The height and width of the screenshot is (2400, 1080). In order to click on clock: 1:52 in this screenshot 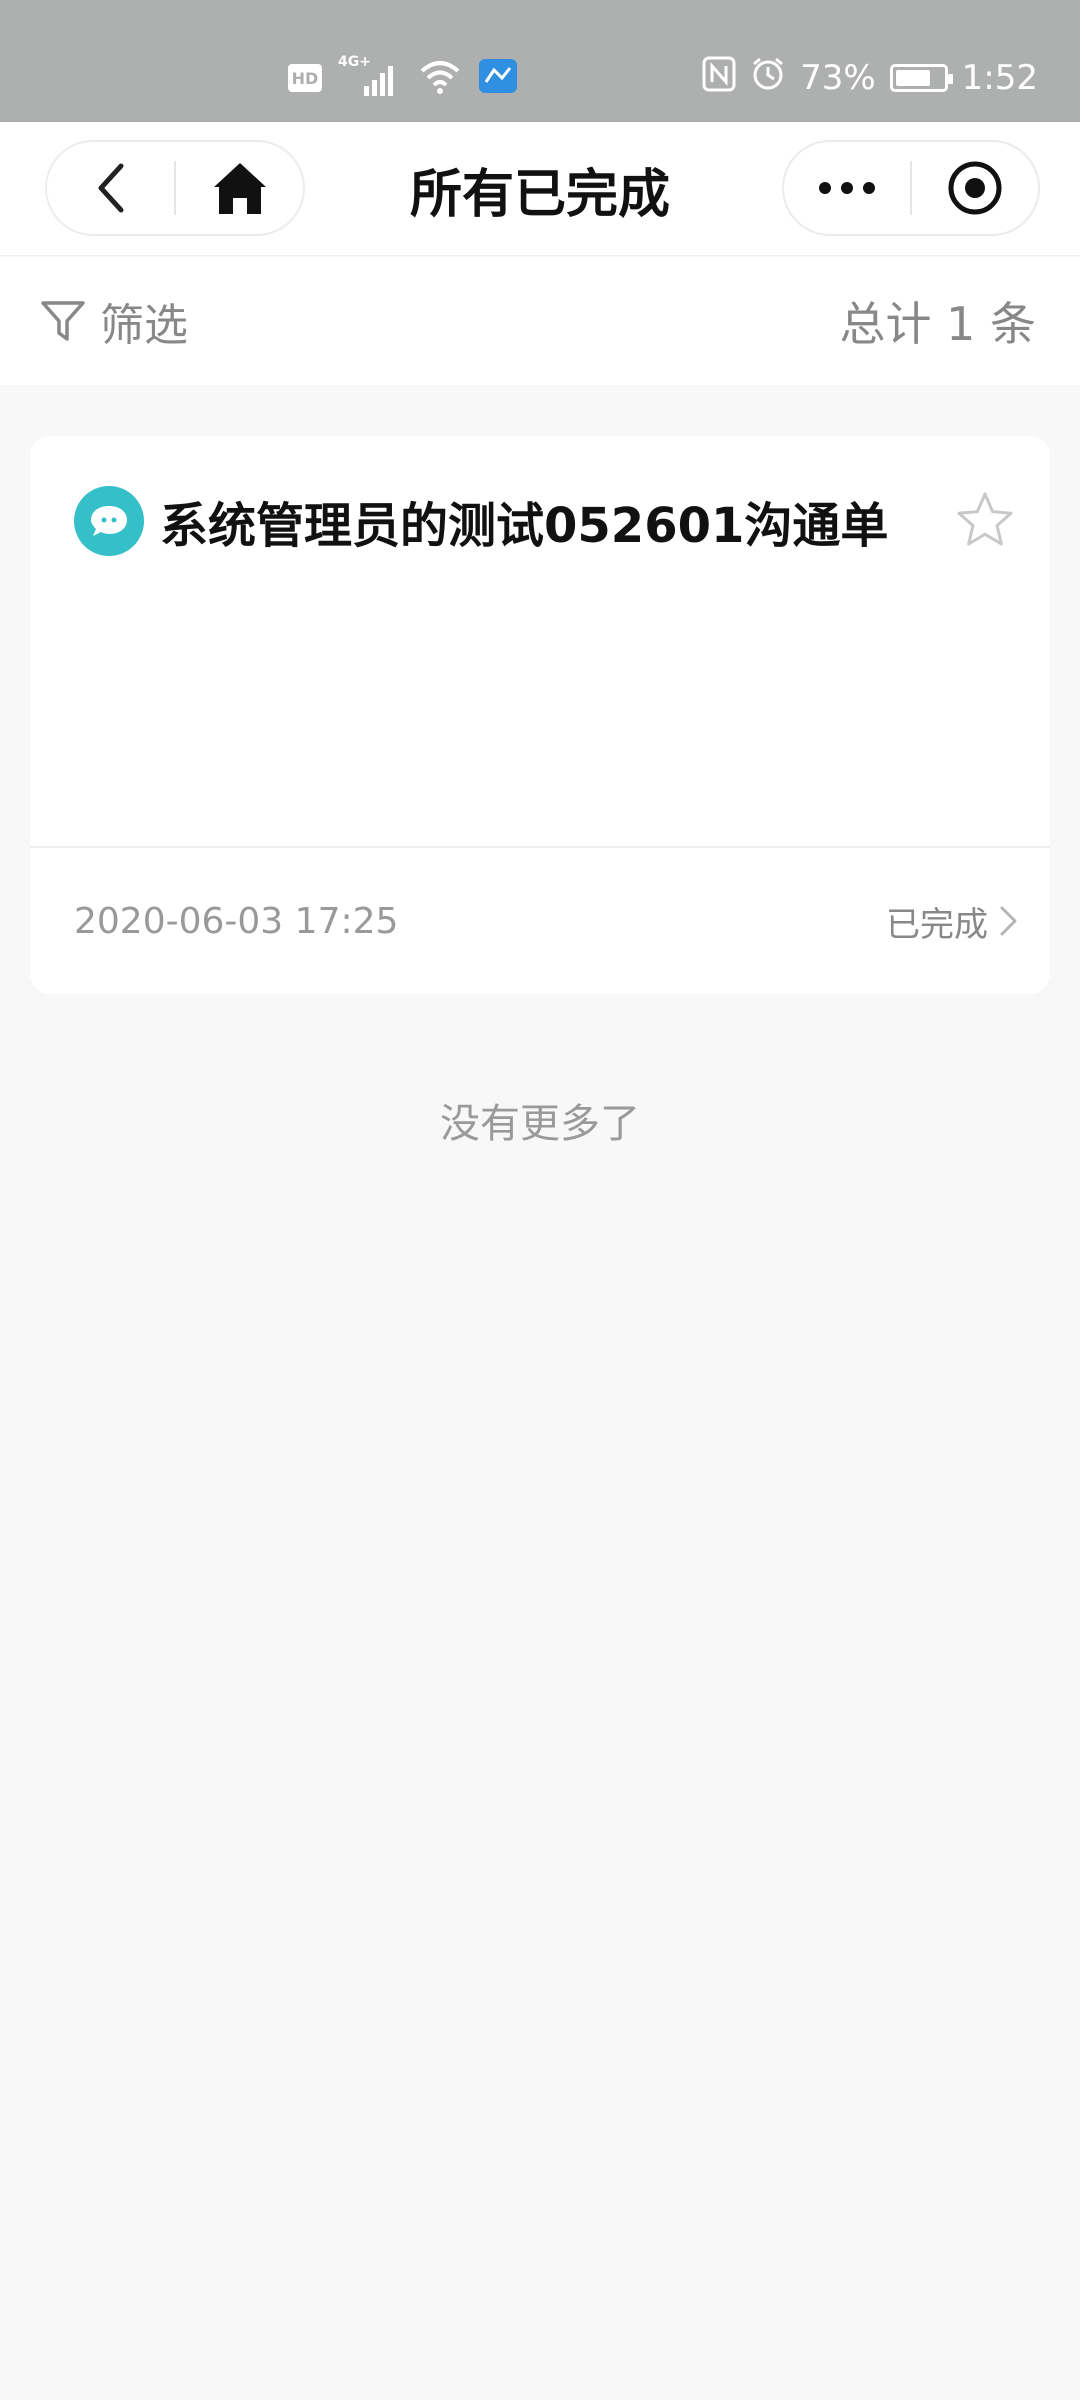, I will do `click(999, 78)`.